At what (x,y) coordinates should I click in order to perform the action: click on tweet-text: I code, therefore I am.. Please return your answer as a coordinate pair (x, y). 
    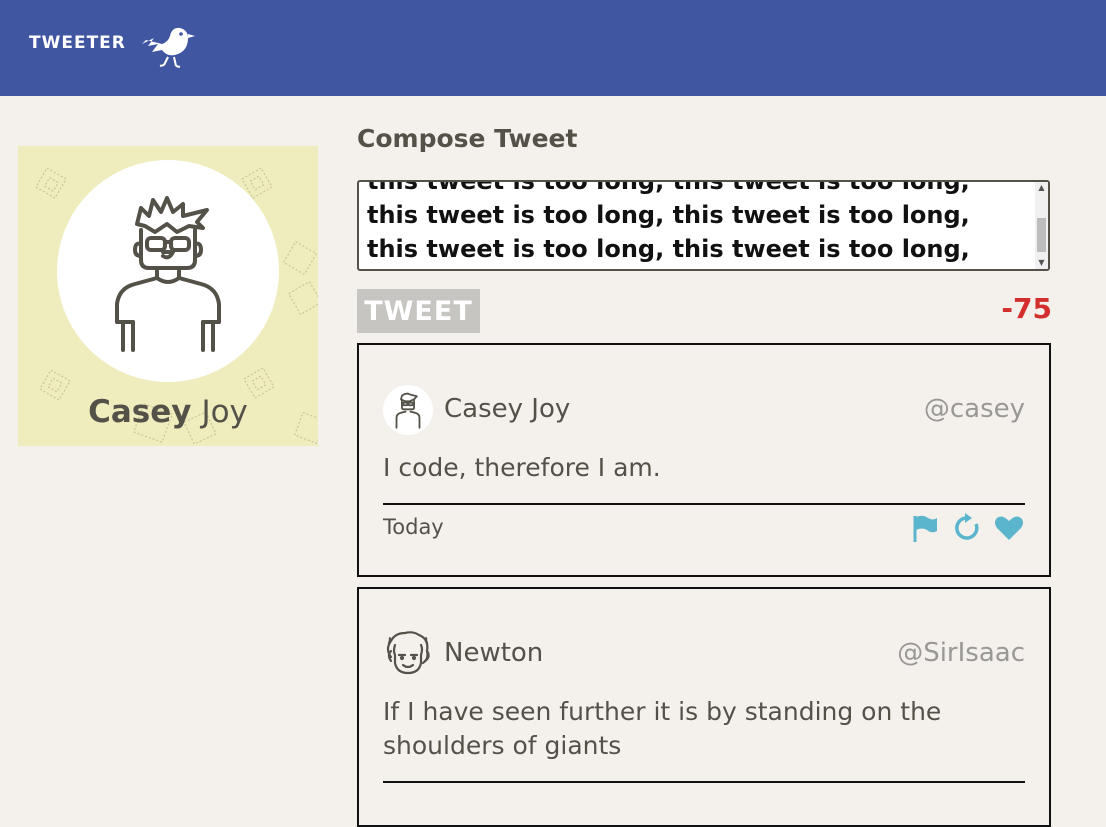
    Looking at the image, I should click on (522, 467).